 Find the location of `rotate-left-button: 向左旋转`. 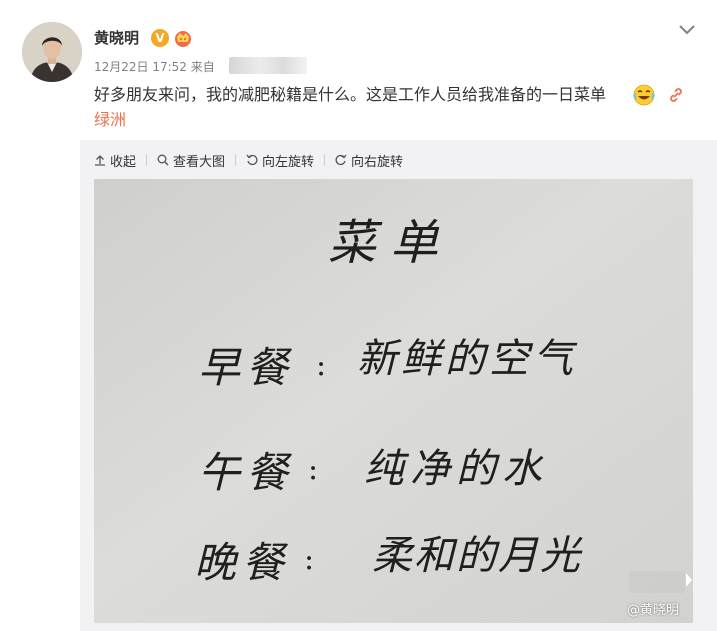

rotate-left-button: 向左旋转 is located at coordinates (280, 160).